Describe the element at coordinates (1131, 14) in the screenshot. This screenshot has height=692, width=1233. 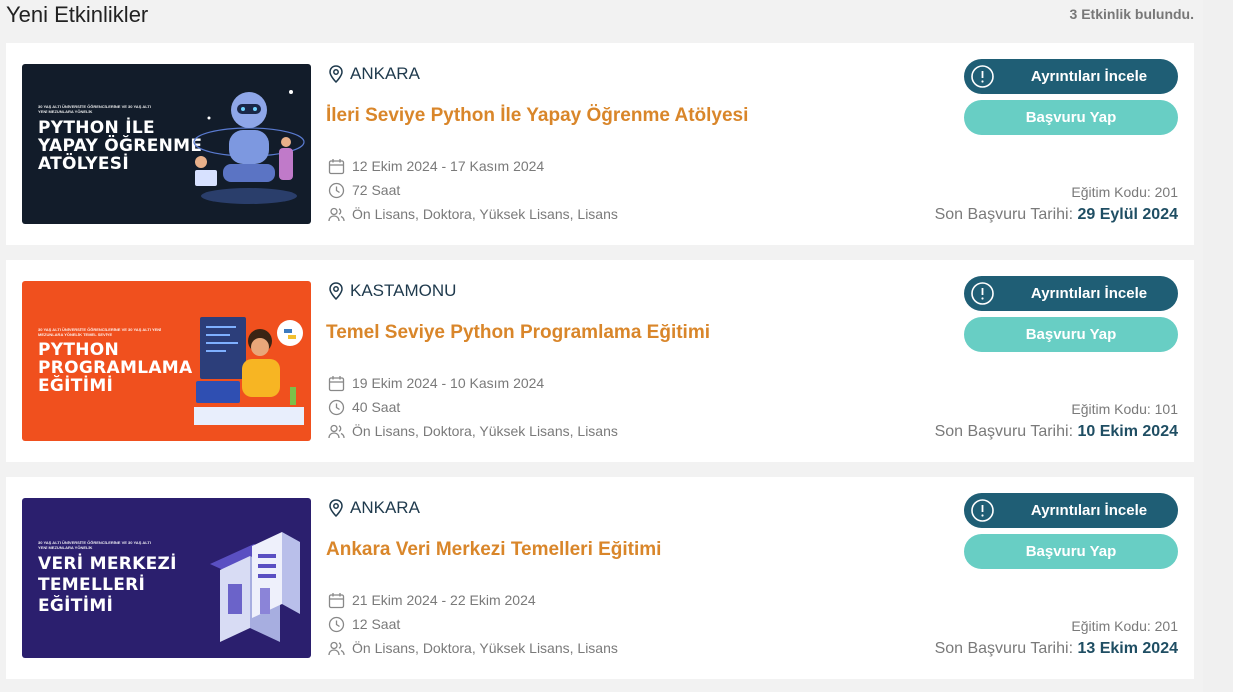
I see `results-count: 3 Etkinlik bulundu.` at that location.